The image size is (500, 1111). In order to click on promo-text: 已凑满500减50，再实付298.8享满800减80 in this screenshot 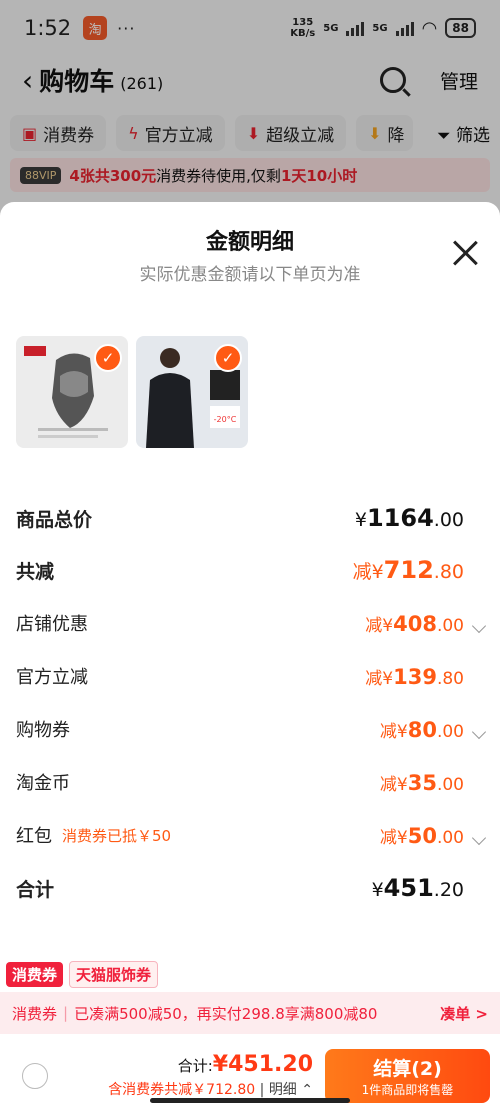, I will do `click(226, 1013)`.